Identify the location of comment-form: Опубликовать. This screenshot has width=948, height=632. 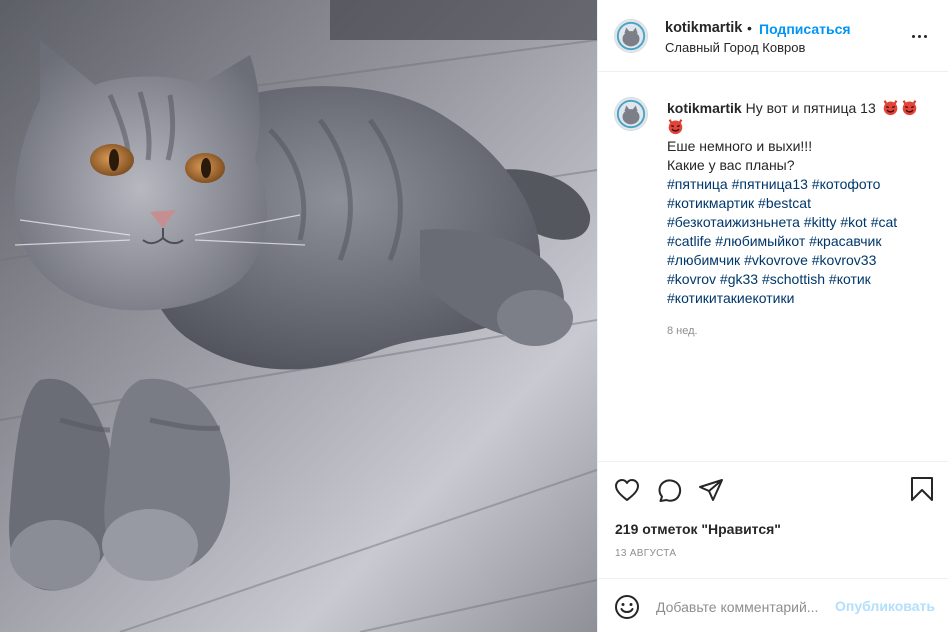
(773, 605).